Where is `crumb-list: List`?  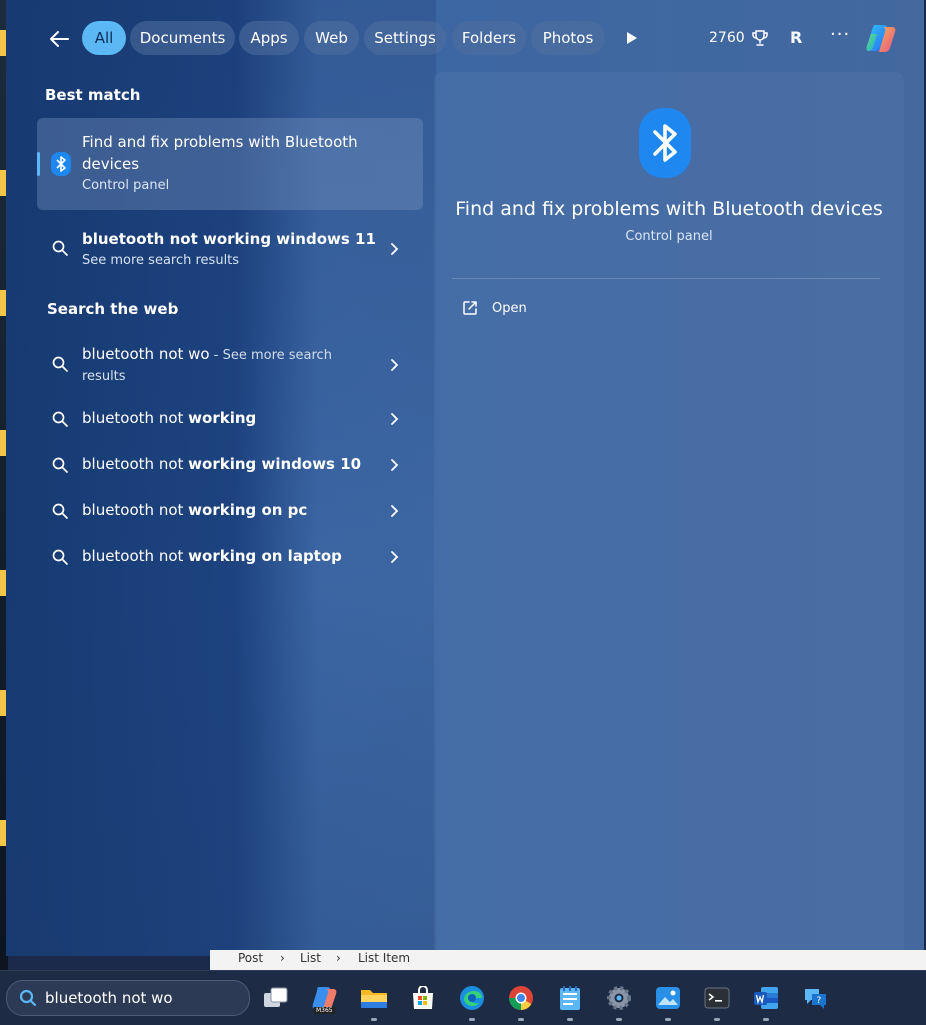
crumb-list: List is located at coordinates (310, 958).